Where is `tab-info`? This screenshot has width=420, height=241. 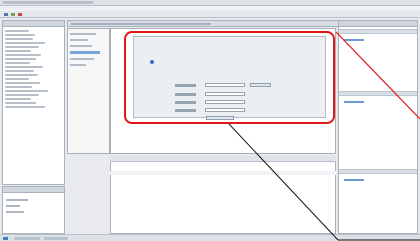
tab-info is located at coordinates (139, 159).